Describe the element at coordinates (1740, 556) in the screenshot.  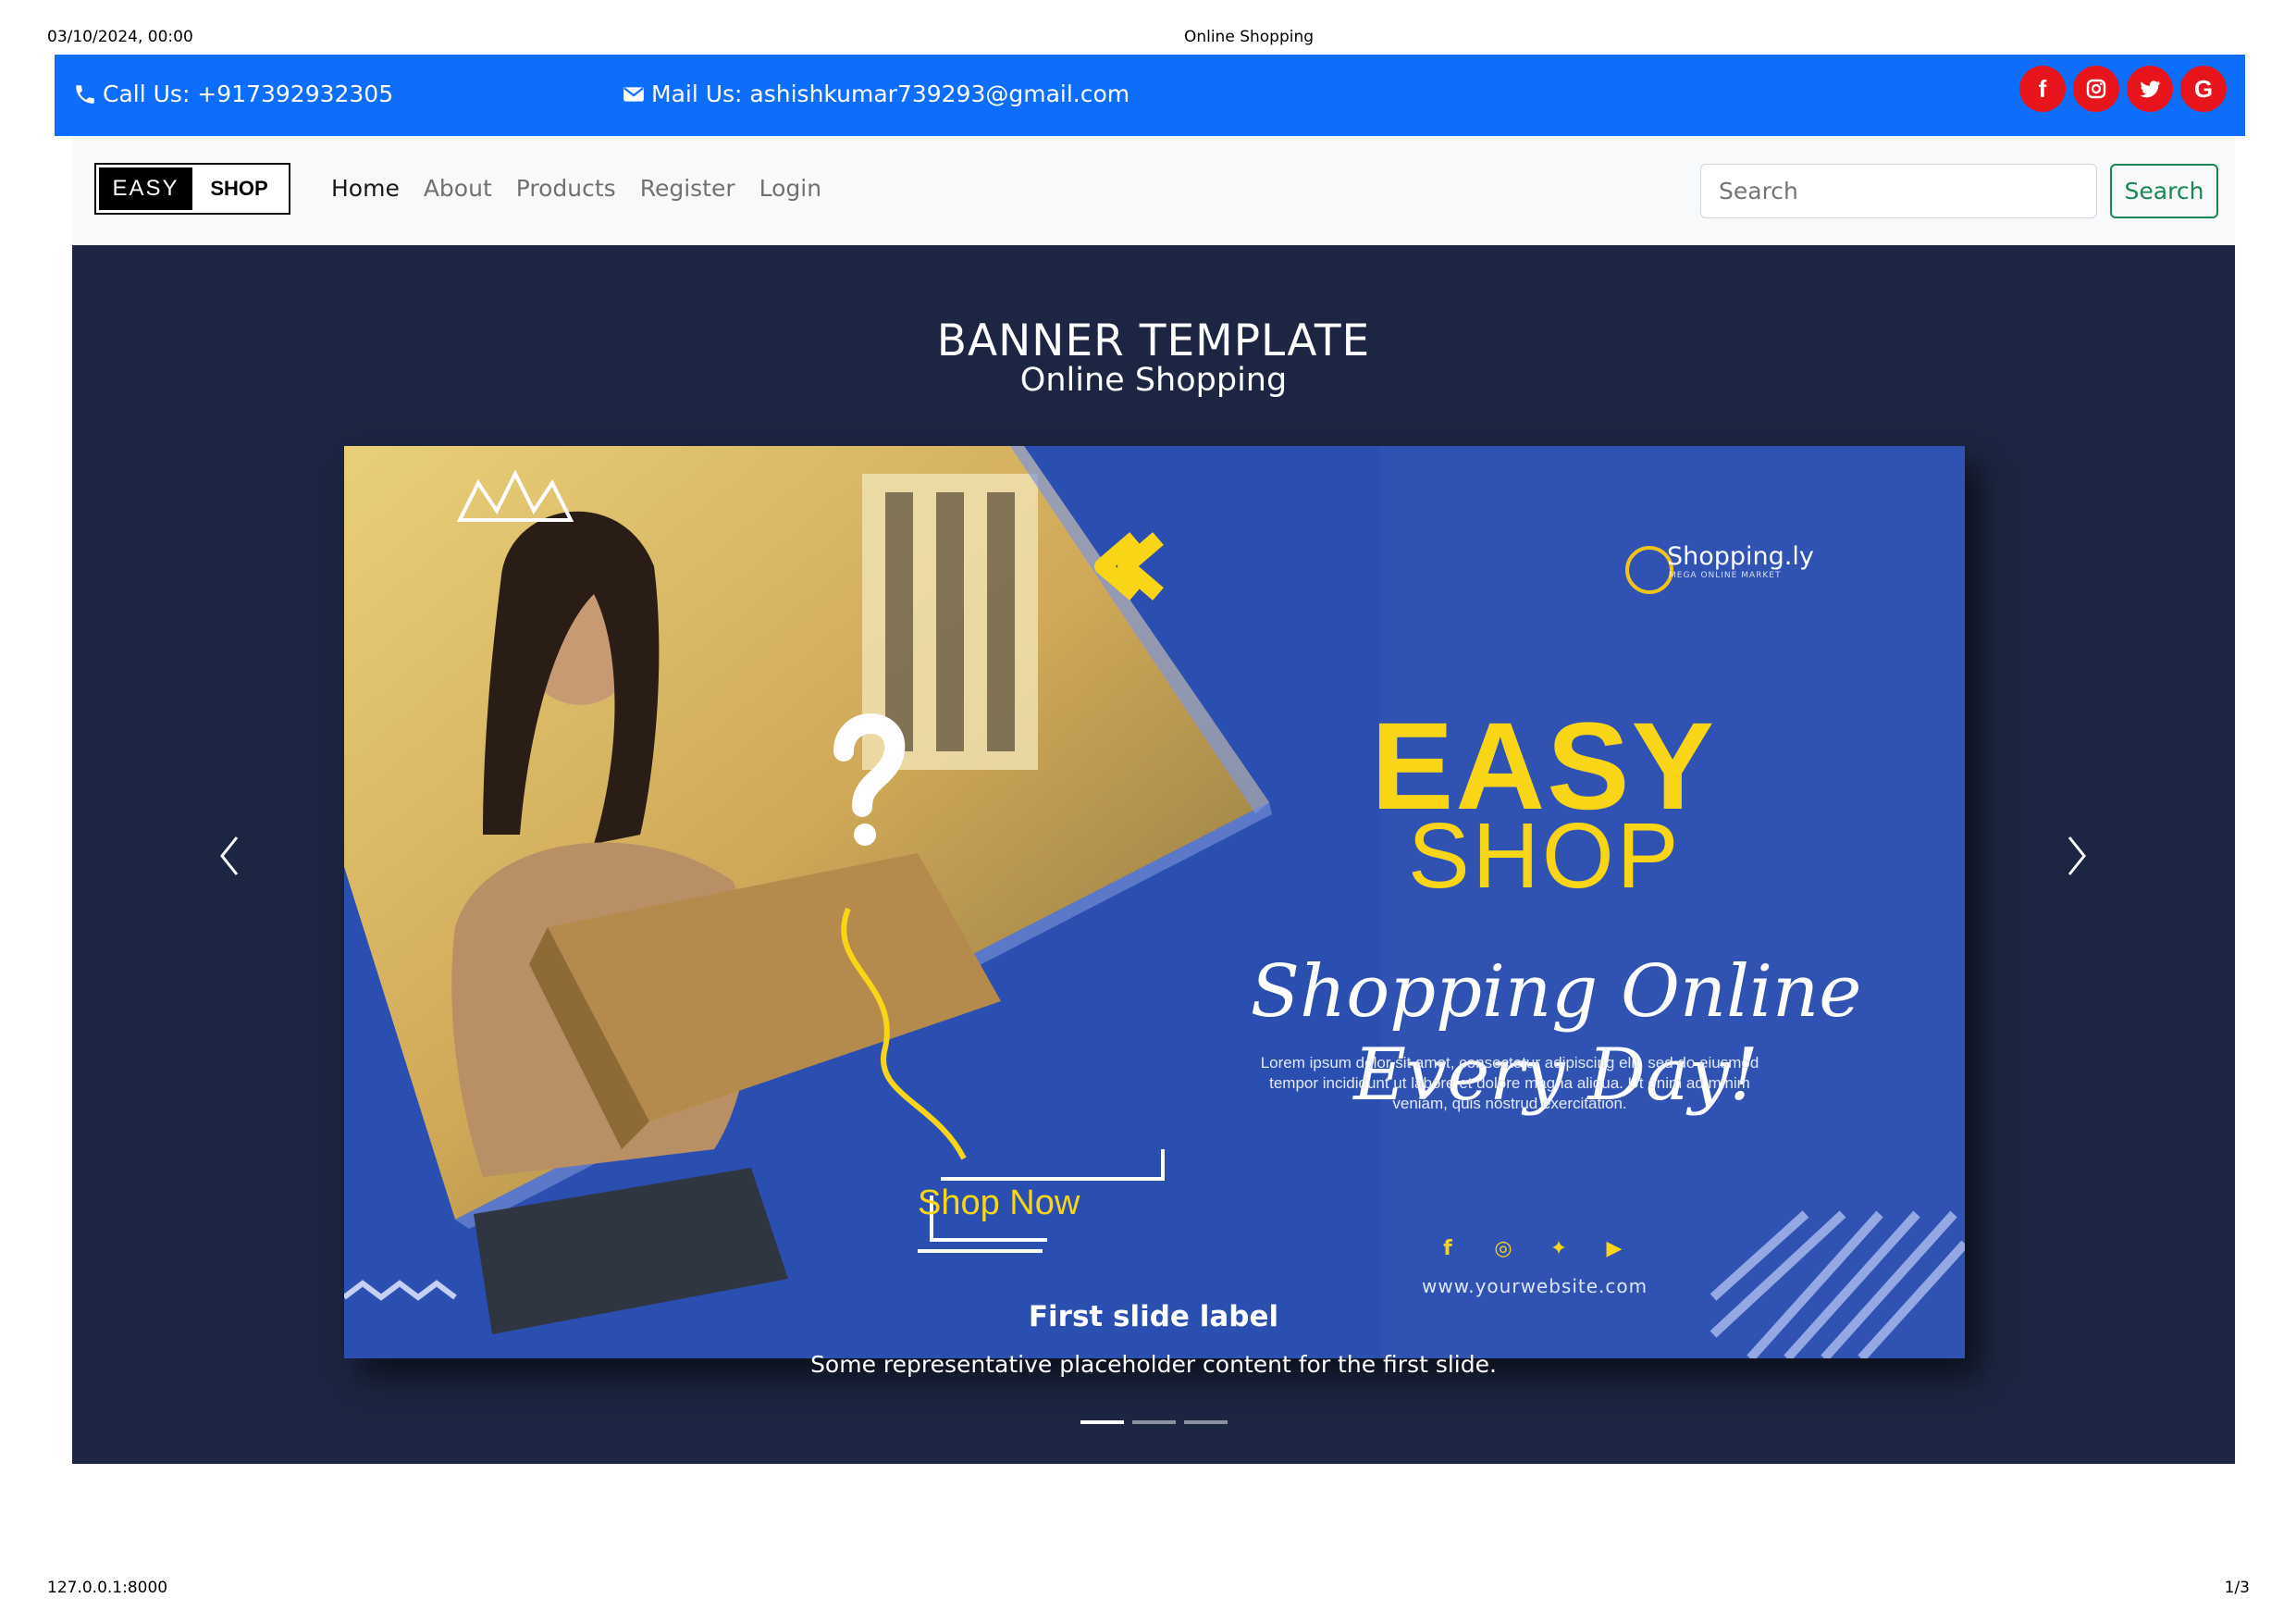
I see `shopping-ly-name: Shopping.ly` at that location.